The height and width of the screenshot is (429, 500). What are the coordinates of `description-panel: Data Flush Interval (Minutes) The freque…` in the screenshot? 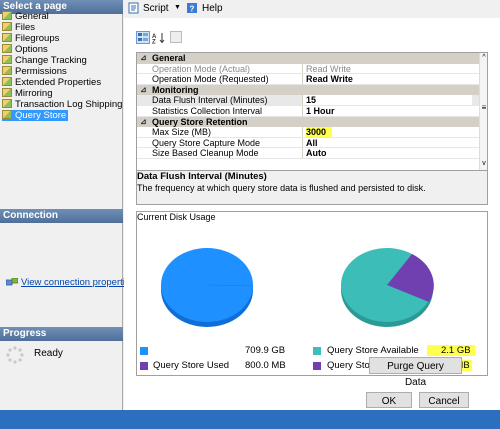 It's located at (312, 188).